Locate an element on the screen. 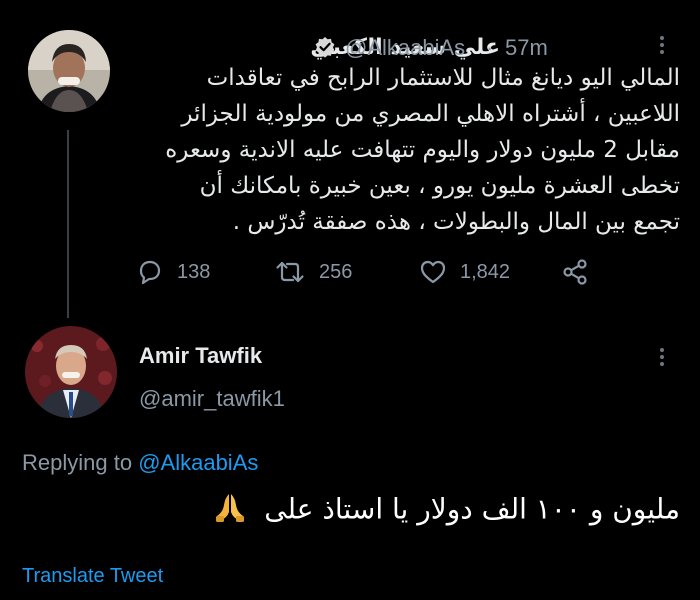  share-button is located at coordinates (581, 272).